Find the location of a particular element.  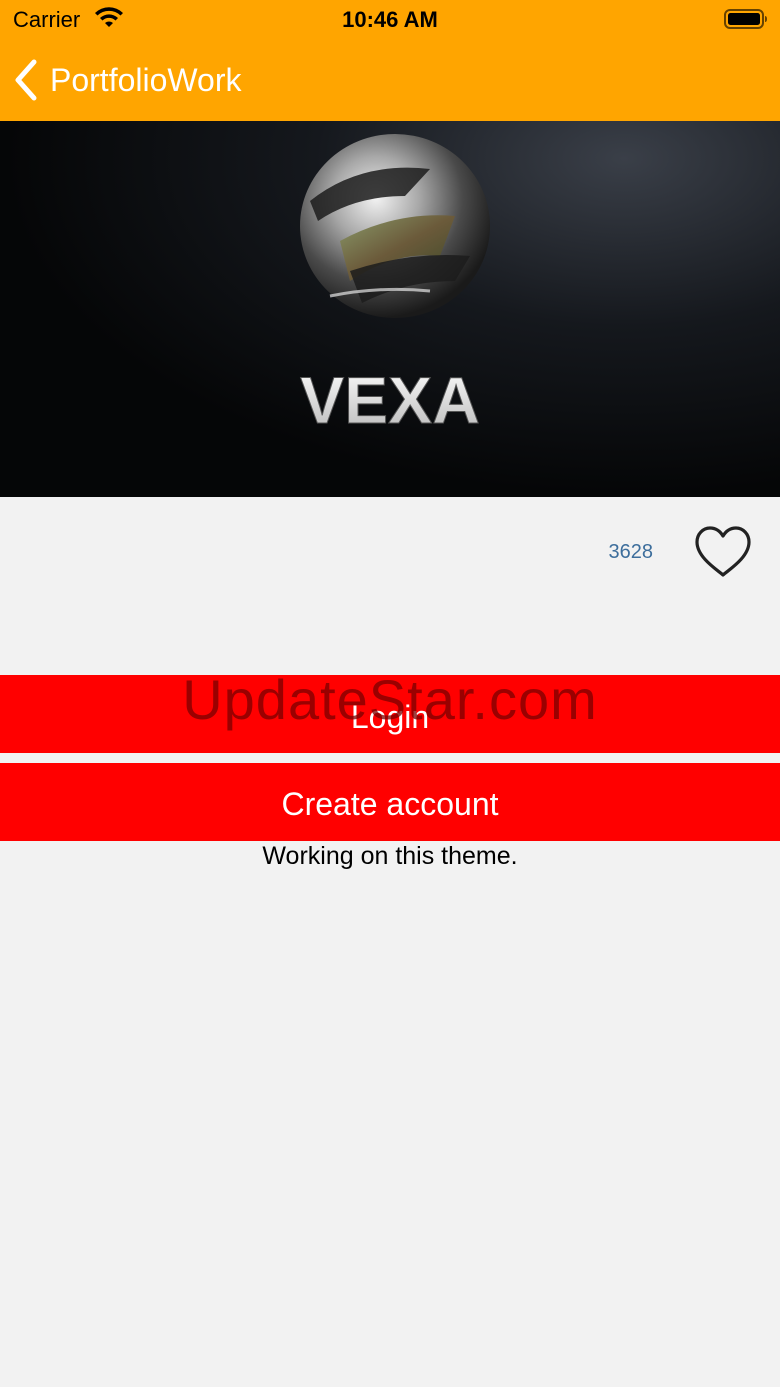

stats-row: 3628 is located at coordinates (390, 557).